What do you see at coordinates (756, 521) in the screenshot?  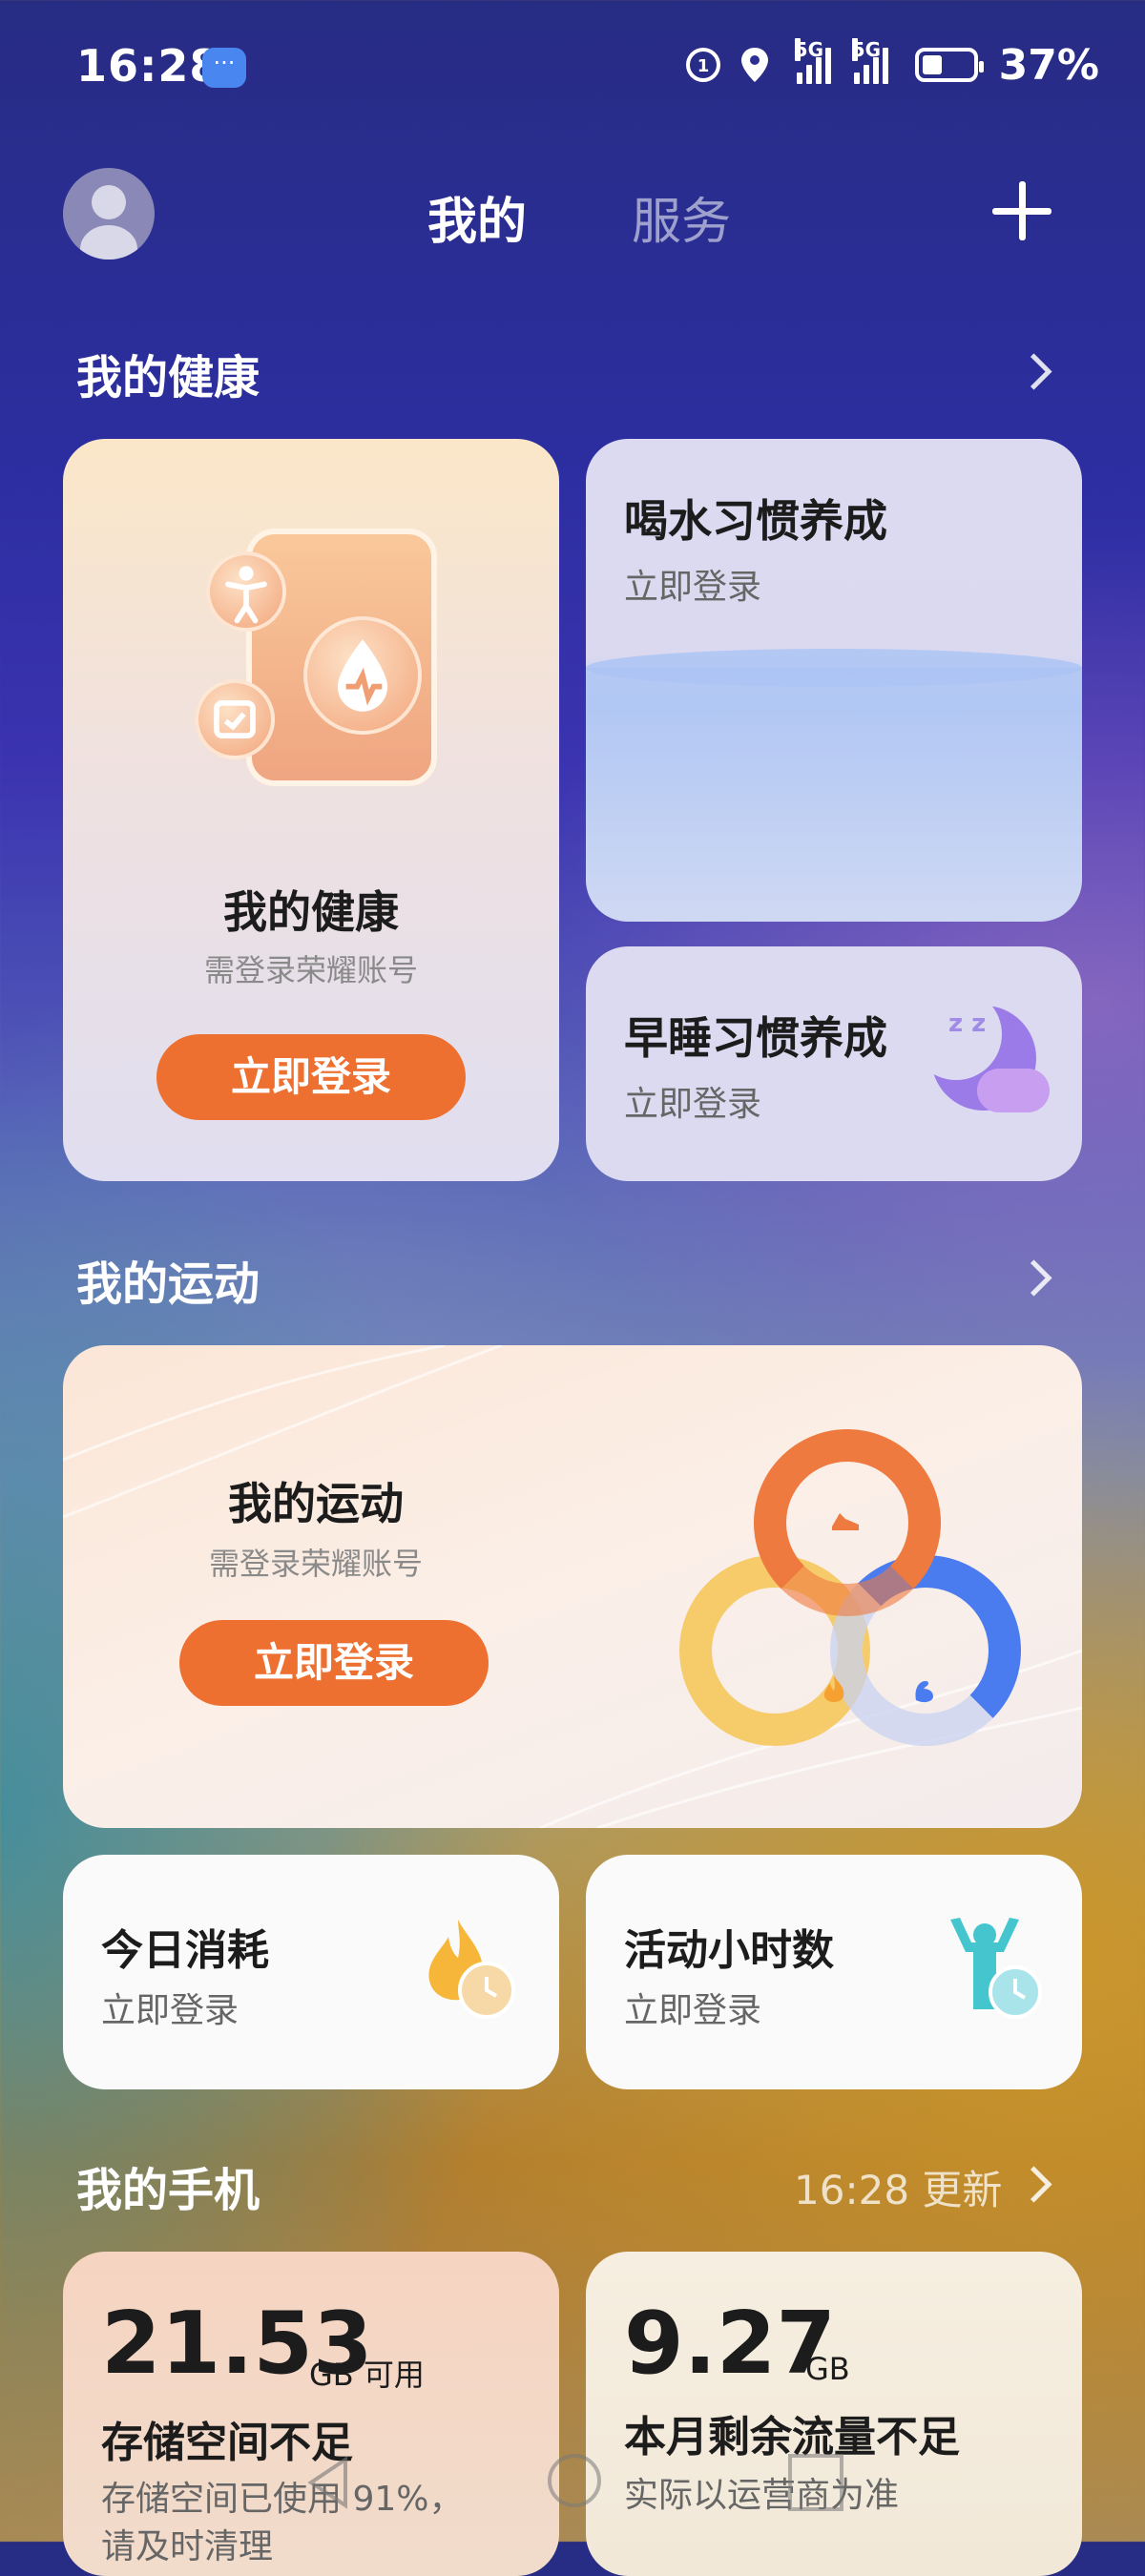 I see `water-card-title: 喝水习惯养成` at bounding box center [756, 521].